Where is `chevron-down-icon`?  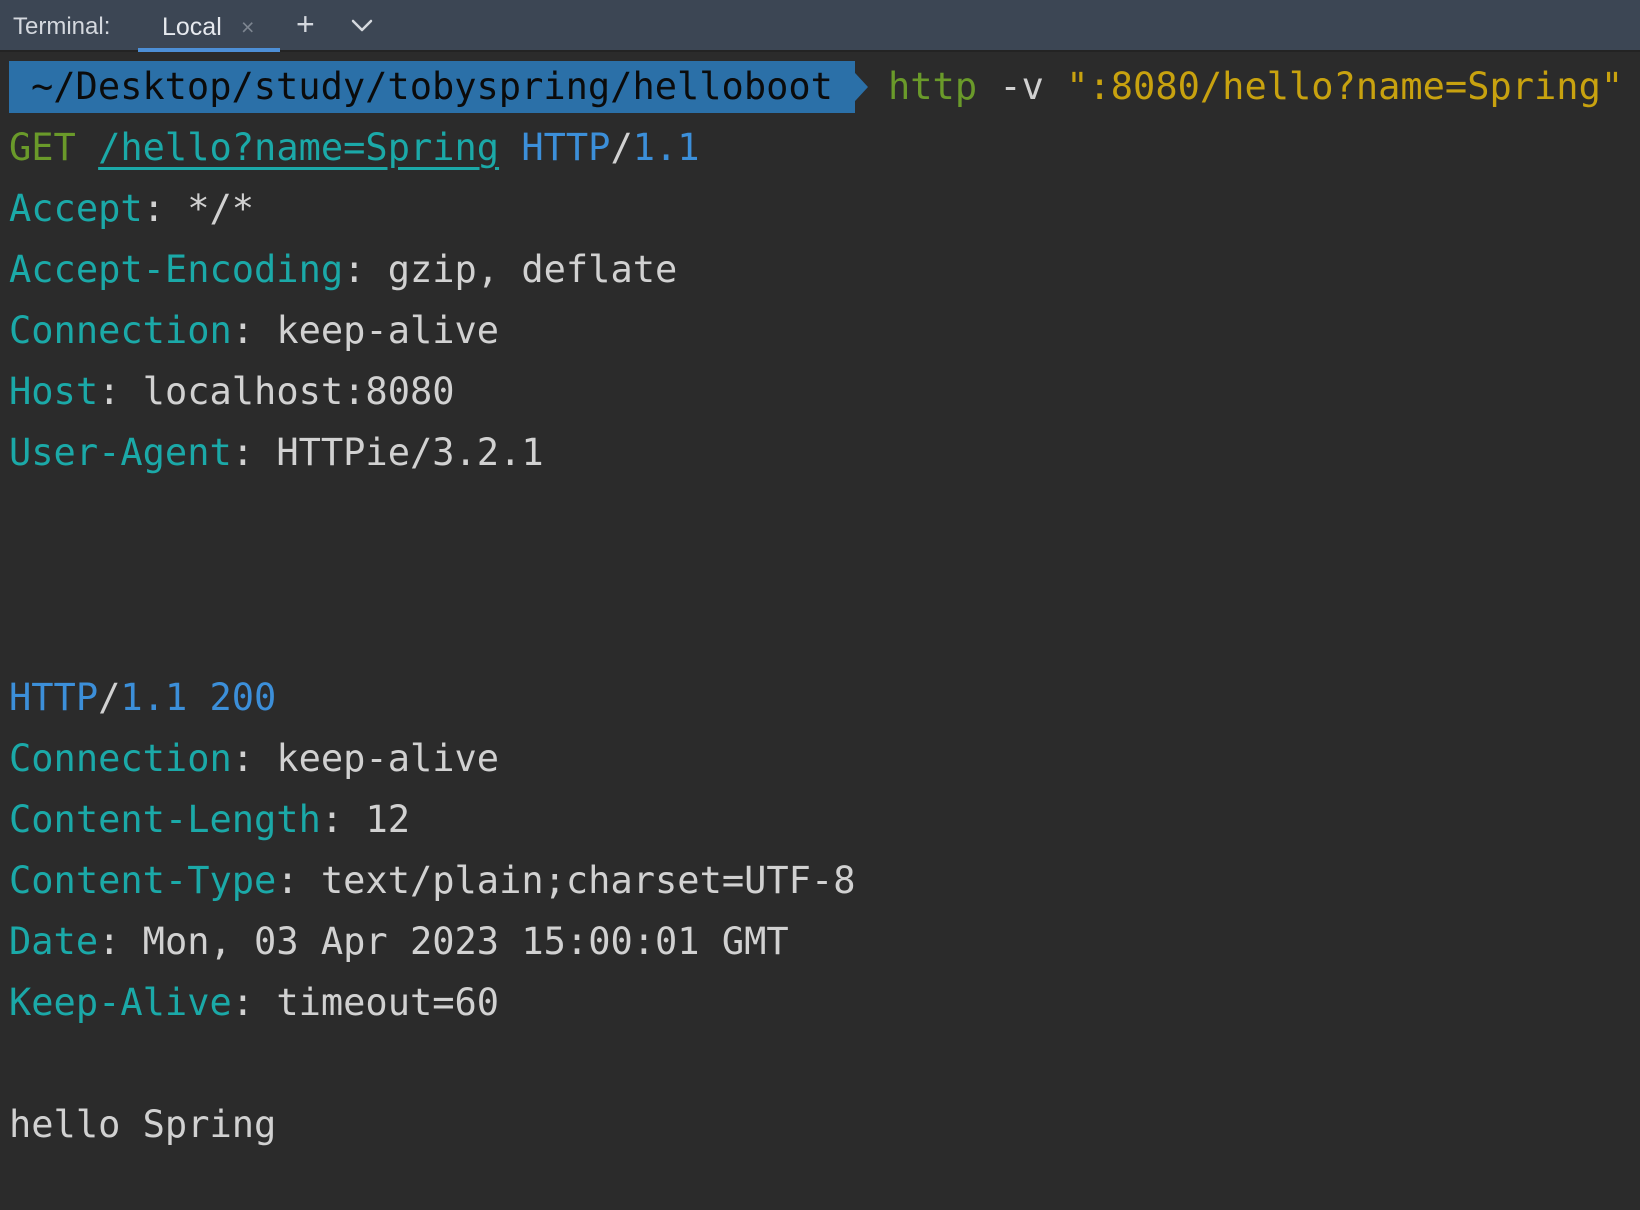
chevron-down-icon is located at coordinates (362, 27).